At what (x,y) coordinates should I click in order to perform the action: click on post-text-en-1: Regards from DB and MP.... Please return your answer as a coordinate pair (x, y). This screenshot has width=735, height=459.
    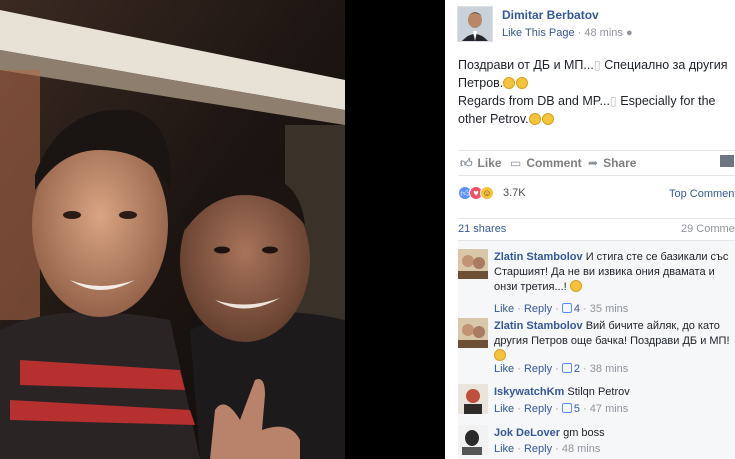
    Looking at the image, I should click on (534, 101).